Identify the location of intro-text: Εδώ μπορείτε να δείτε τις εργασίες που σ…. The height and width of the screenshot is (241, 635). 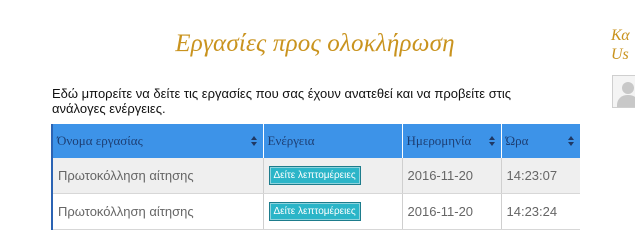
(282, 101).